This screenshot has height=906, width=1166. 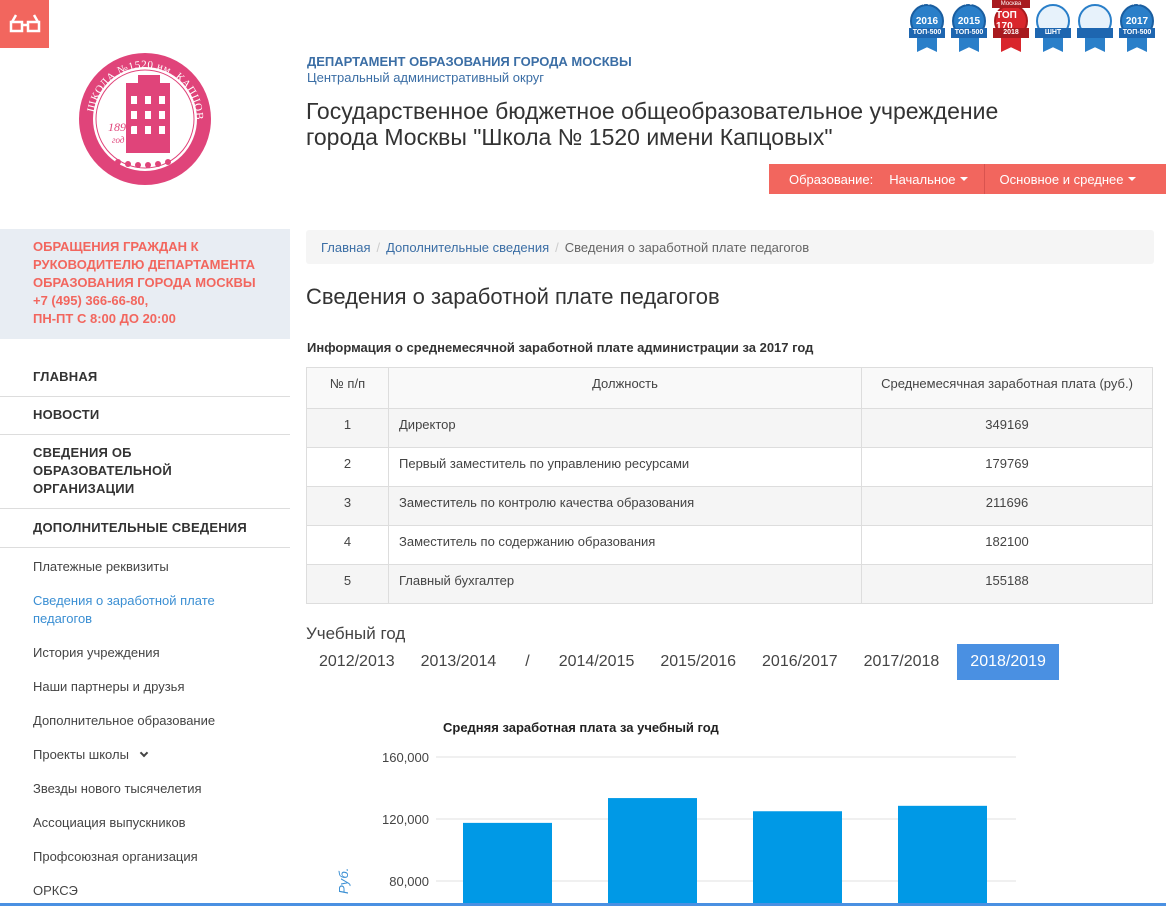 I want to click on sub-item-stars: Звезды нового тысячелетия, so click(x=145, y=789).